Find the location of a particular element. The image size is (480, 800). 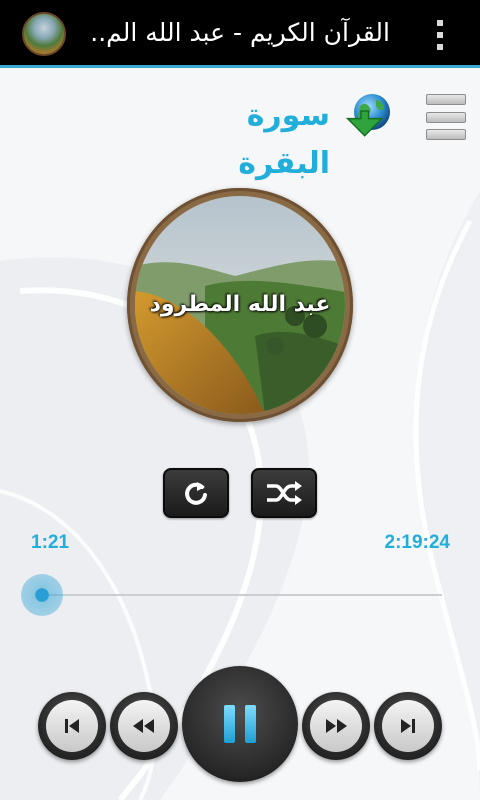

shuffle-button is located at coordinates (284, 493).